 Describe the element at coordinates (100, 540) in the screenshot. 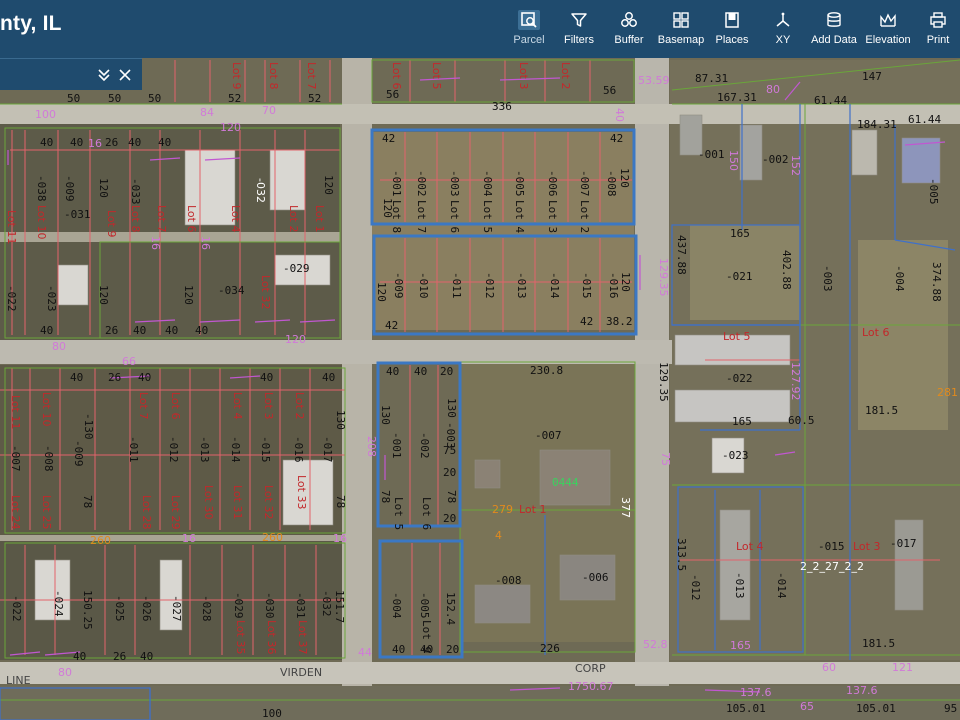

I see `dim-label: 260` at that location.